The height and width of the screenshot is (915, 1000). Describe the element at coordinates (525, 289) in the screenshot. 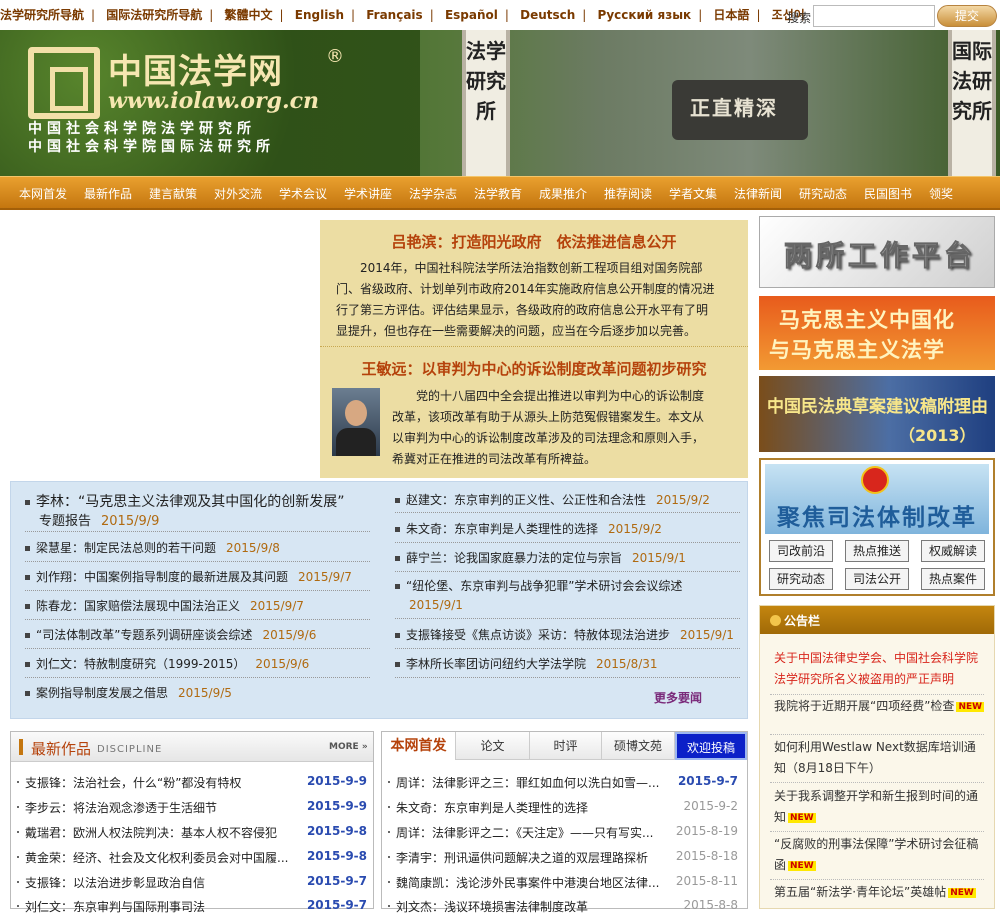

I see `summary-line: 门、省级政府、计划单列市政府2014年实施政府信息公开制度的情况进` at that location.